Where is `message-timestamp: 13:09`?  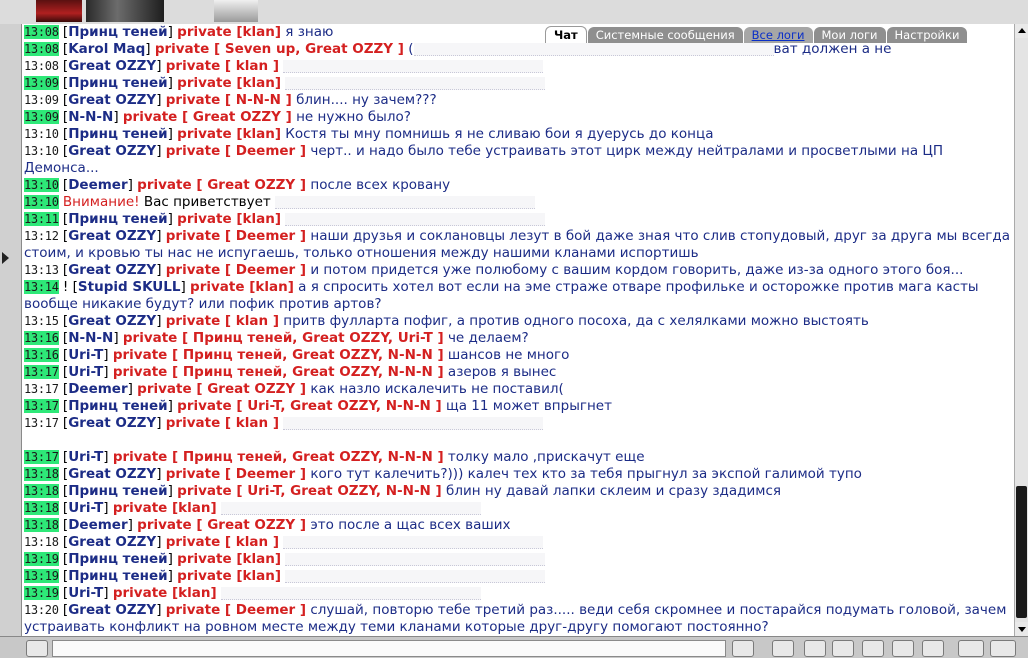
message-timestamp: 13:09 is located at coordinates (41, 100).